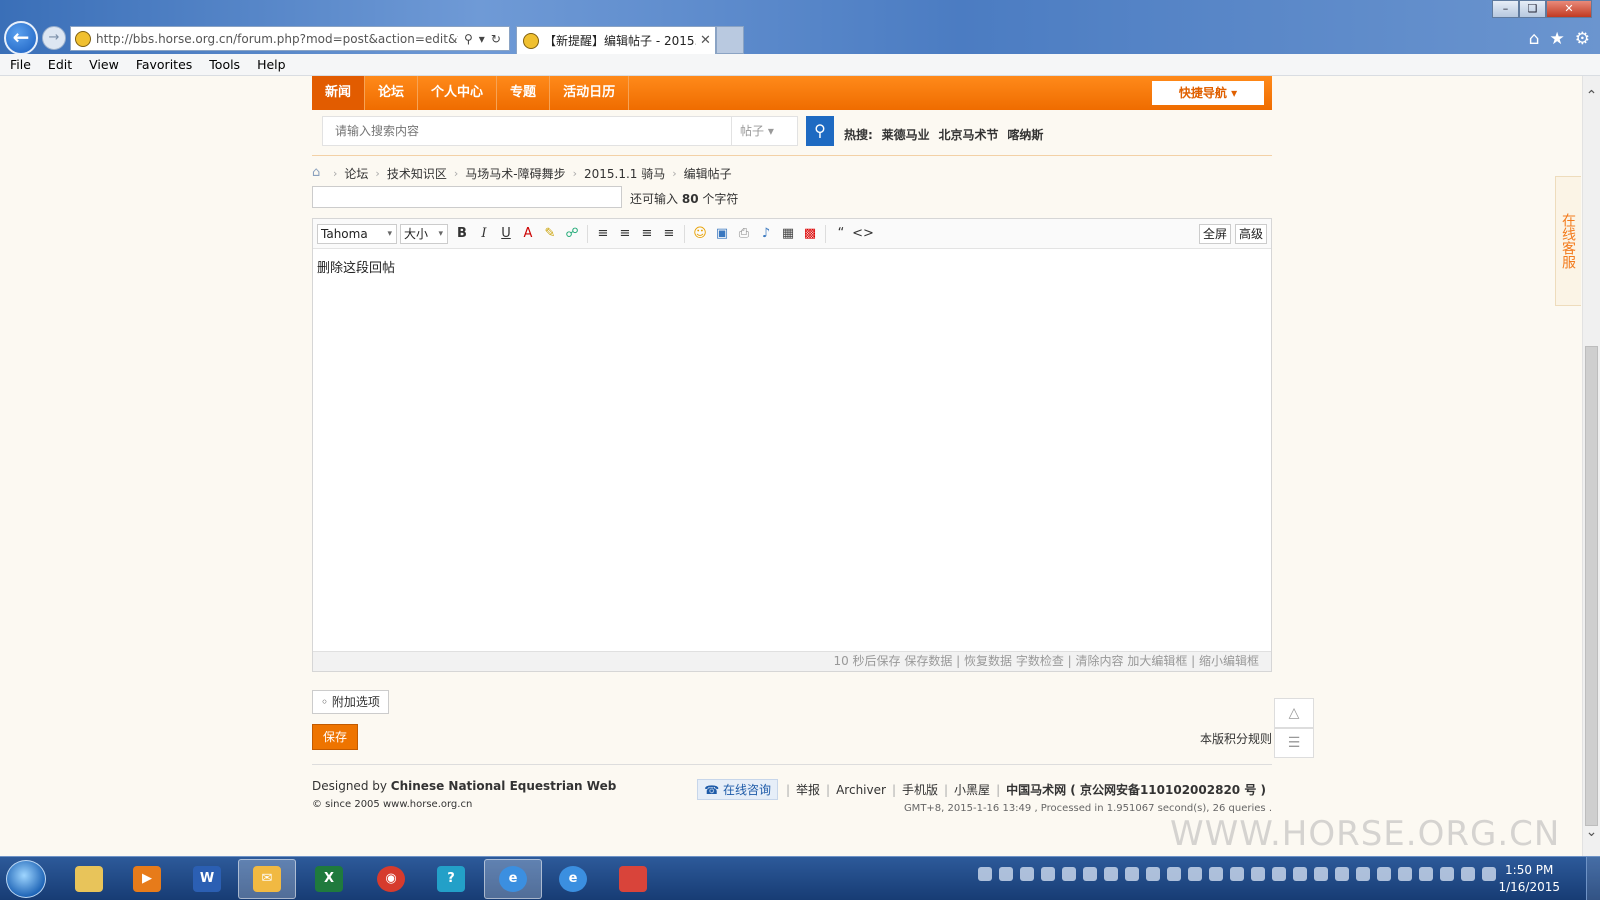  Describe the element at coordinates (104, 64) in the screenshot. I see `menu-view: View` at that location.